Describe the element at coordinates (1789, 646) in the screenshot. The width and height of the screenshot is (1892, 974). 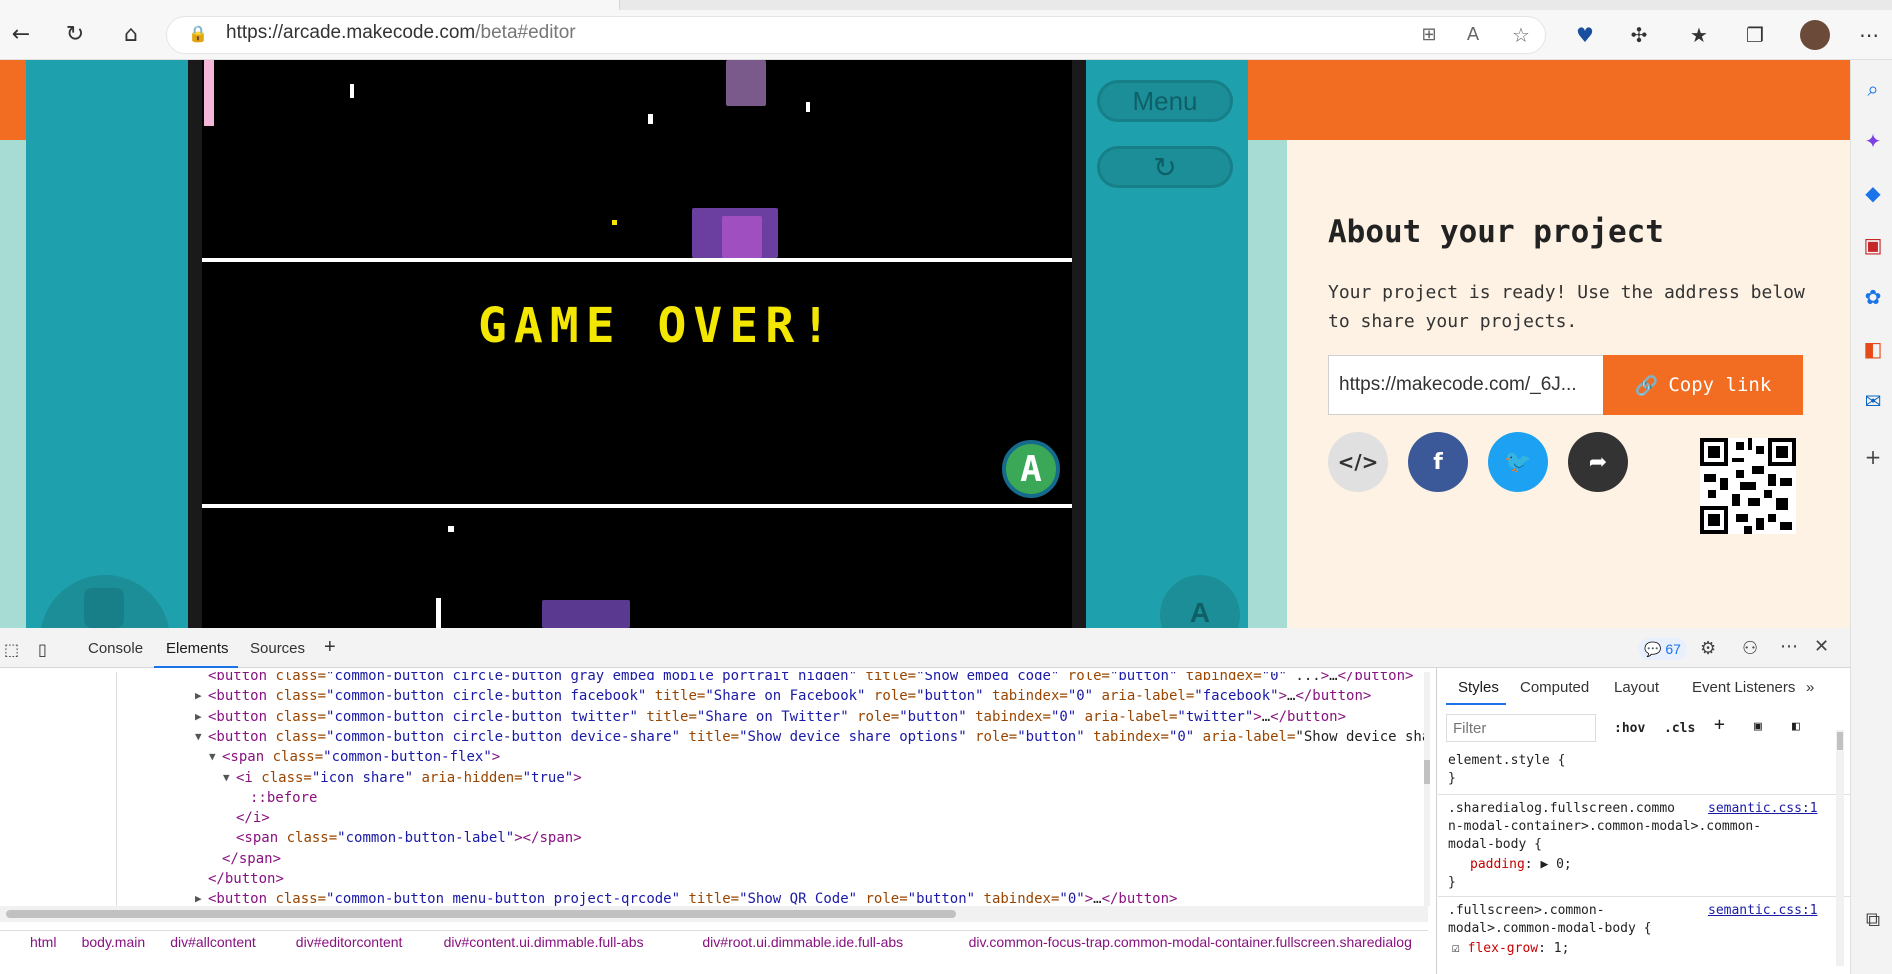
I see `devtools-more-icon: ⋯` at that location.